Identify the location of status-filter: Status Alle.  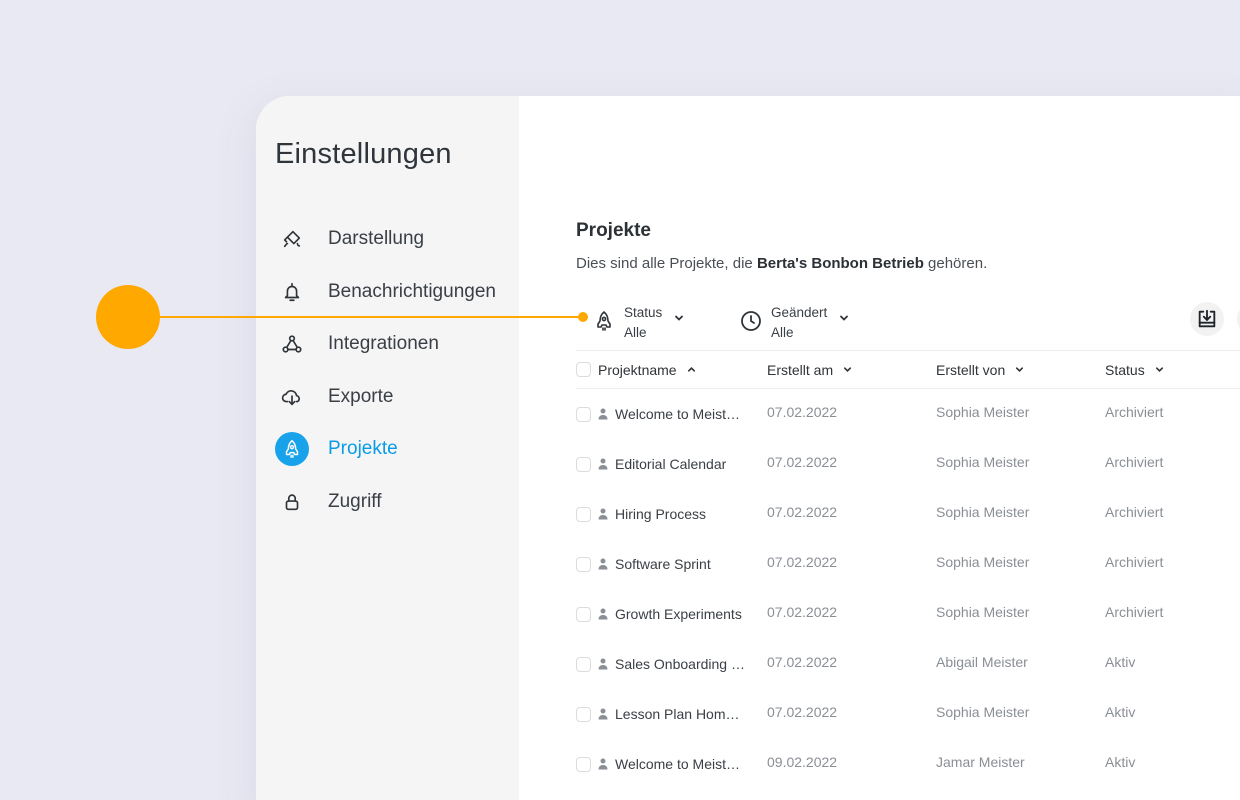
(638, 323).